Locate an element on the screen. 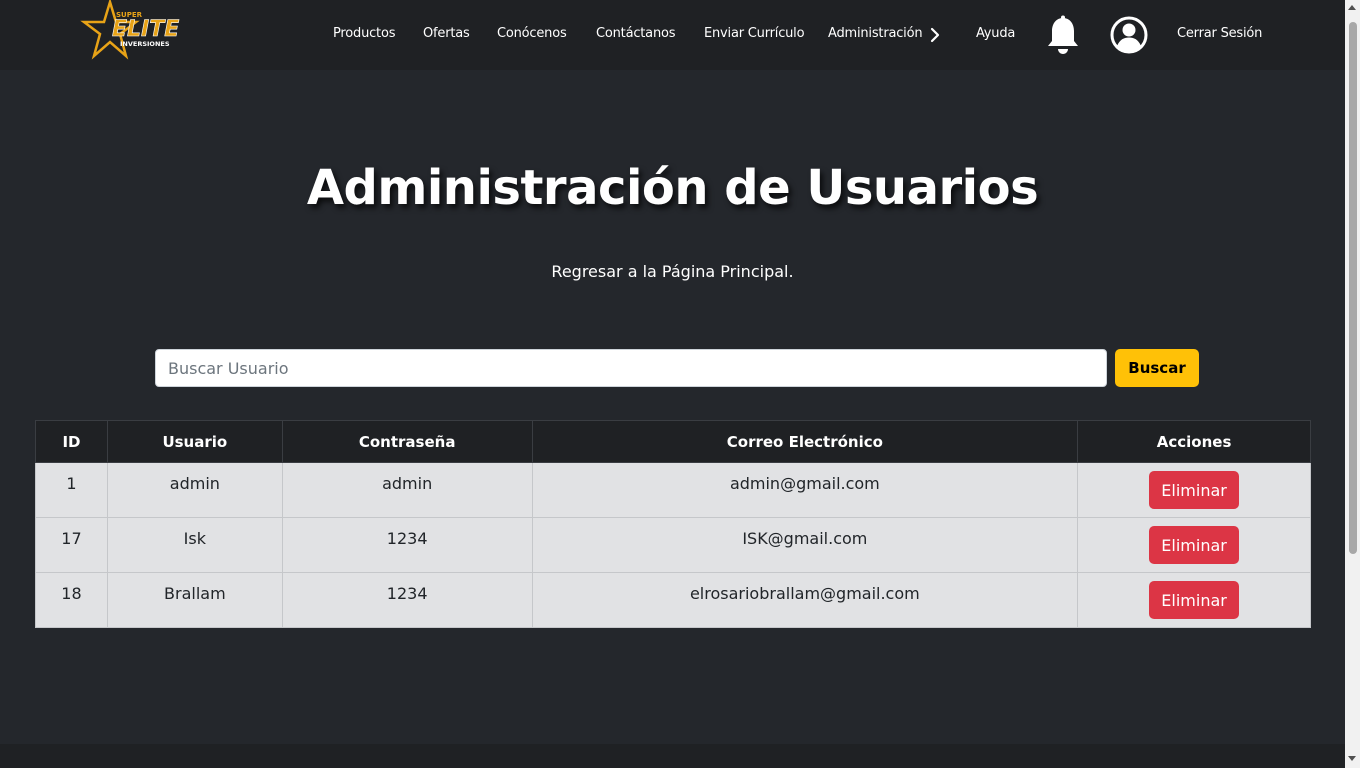 This screenshot has width=1360, height=768. header-usuario: Usuario is located at coordinates (194, 441).